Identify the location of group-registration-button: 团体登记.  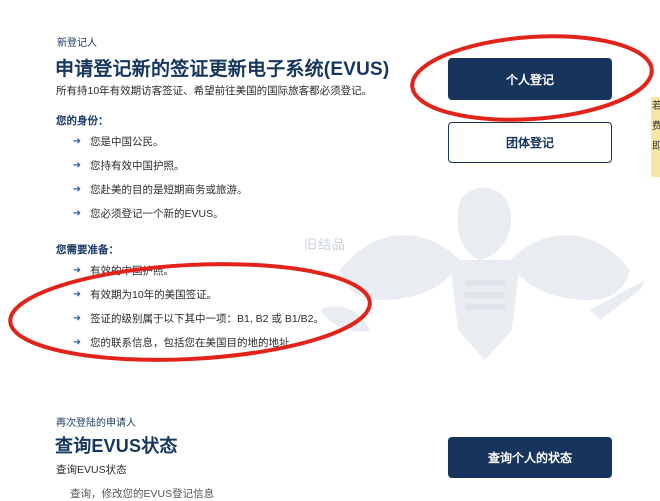
(530, 142).